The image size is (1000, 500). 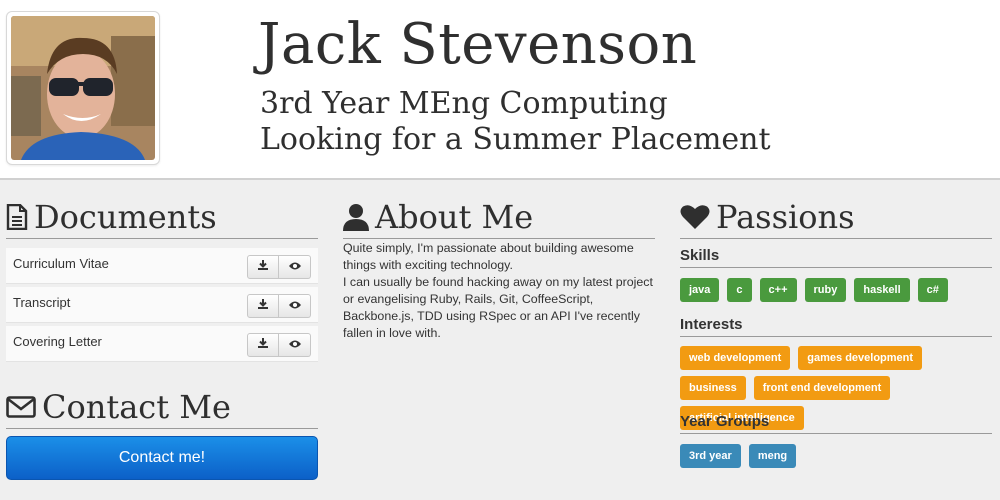 I want to click on interest-tag: business, so click(x=713, y=388).